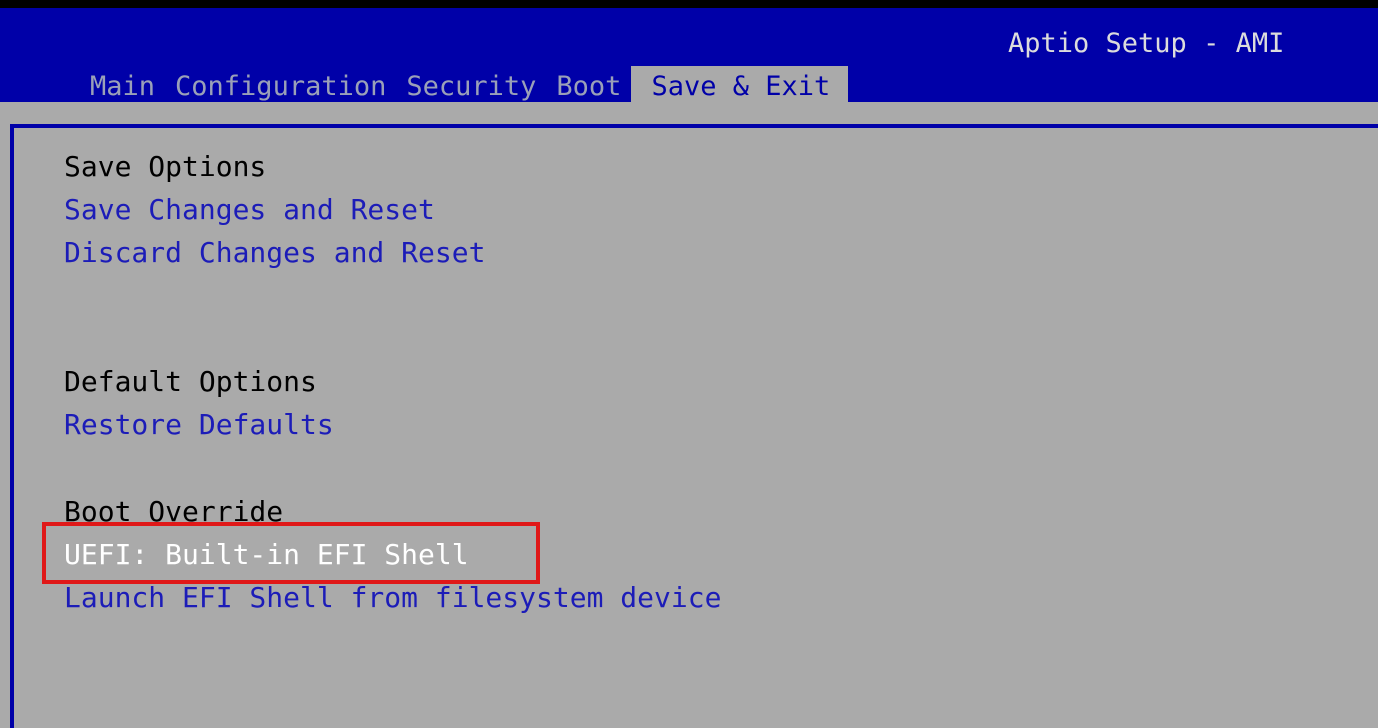  What do you see at coordinates (190, 381) in the screenshot?
I see `default-options-heading: Default Options` at bounding box center [190, 381].